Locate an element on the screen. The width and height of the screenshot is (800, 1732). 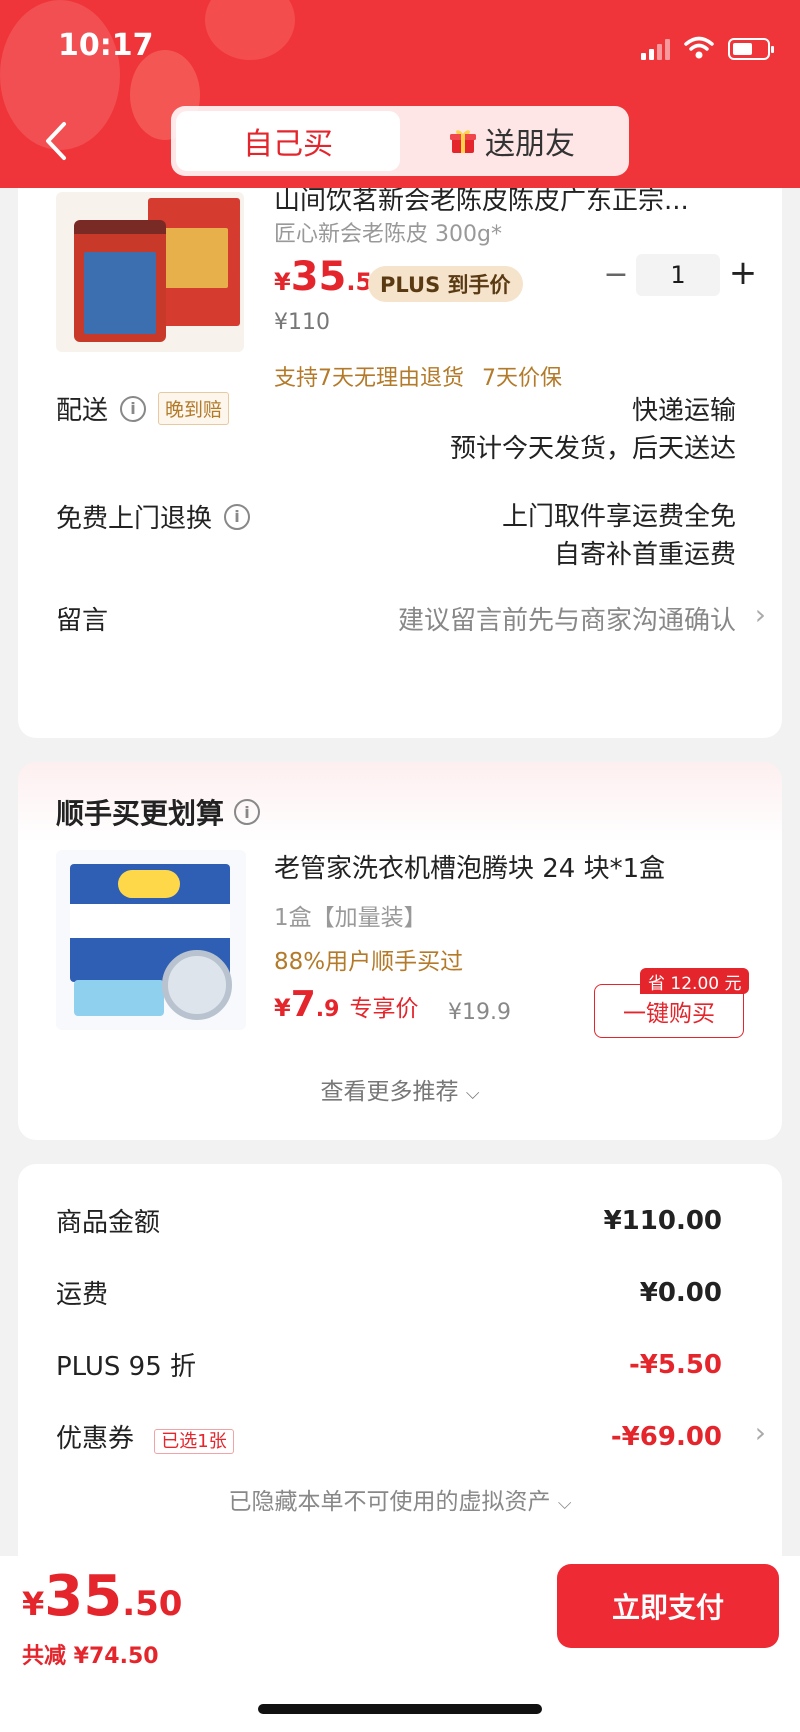
returns-line-2: 自寄补首重运费 is located at coordinates (644, 555).